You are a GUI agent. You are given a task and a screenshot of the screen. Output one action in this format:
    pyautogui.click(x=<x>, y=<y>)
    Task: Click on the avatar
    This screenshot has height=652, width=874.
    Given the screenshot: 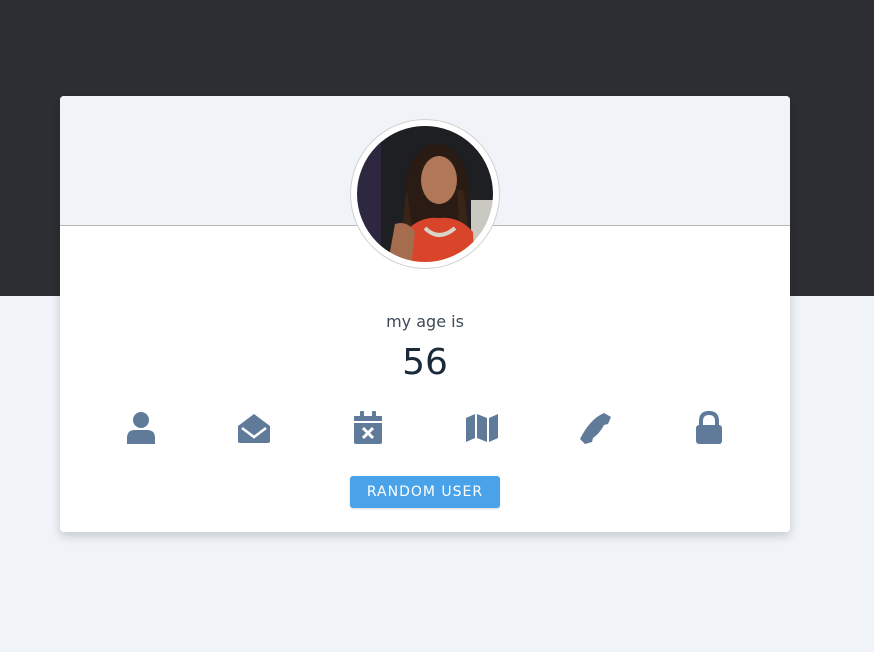 What is the action you would take?
    pyautogui.click(x=425, y=194)
    